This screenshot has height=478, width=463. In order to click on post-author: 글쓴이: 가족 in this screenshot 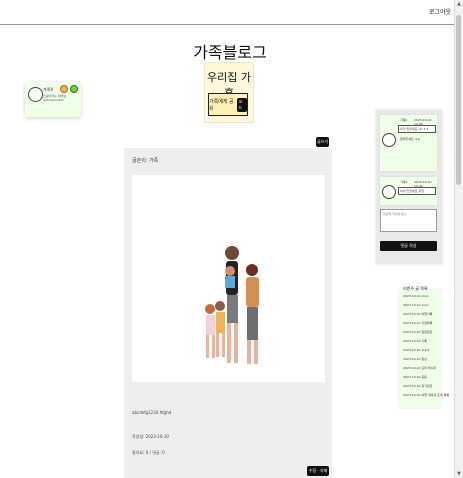, I will do `click(145, 161)`.